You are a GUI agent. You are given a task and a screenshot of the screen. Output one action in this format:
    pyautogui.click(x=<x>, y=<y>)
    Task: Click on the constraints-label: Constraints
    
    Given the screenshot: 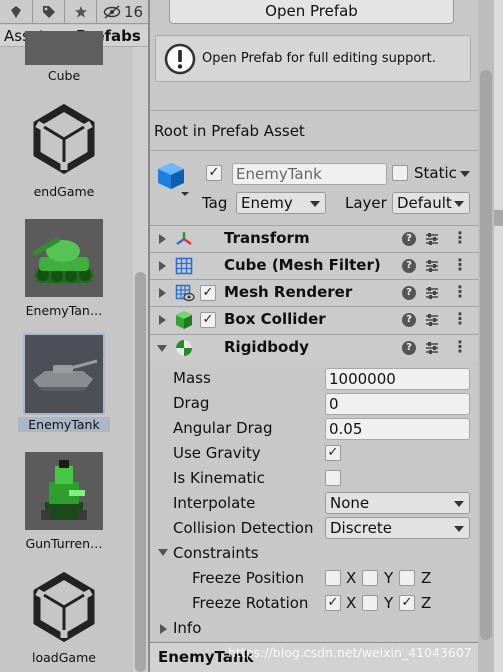 What is the action you would take?
    pyautogui.click(x=216, y=553)
    